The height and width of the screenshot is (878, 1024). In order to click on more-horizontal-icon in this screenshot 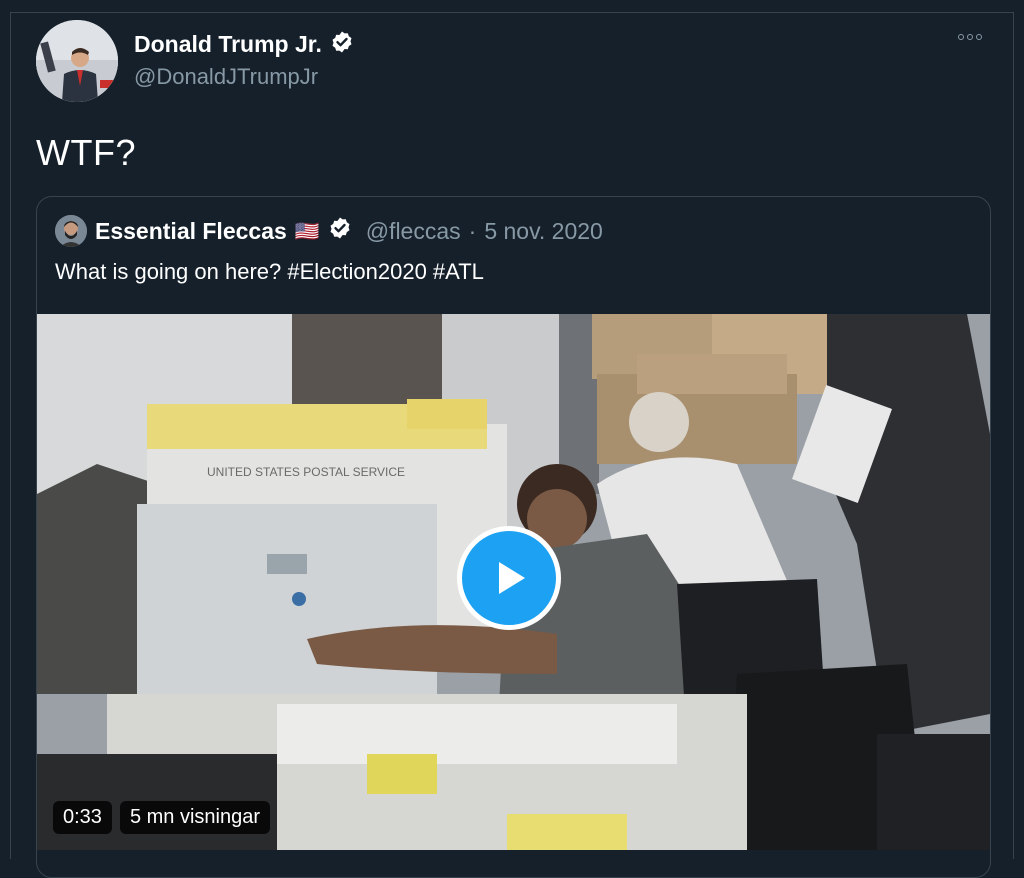, I will do `click(970, 37)`.